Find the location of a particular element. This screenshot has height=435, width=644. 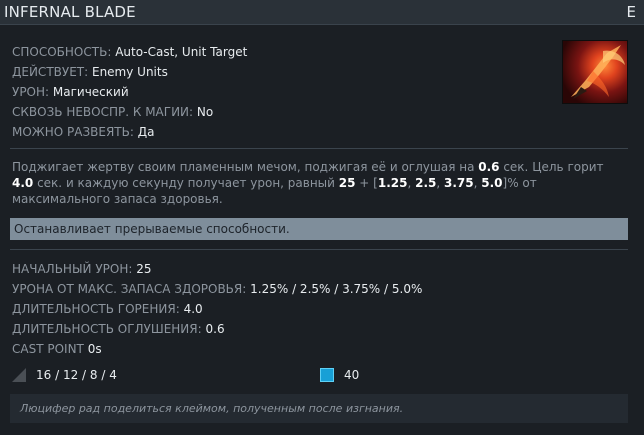

desc-value: 4.0 is located at coordinates (23, 183).